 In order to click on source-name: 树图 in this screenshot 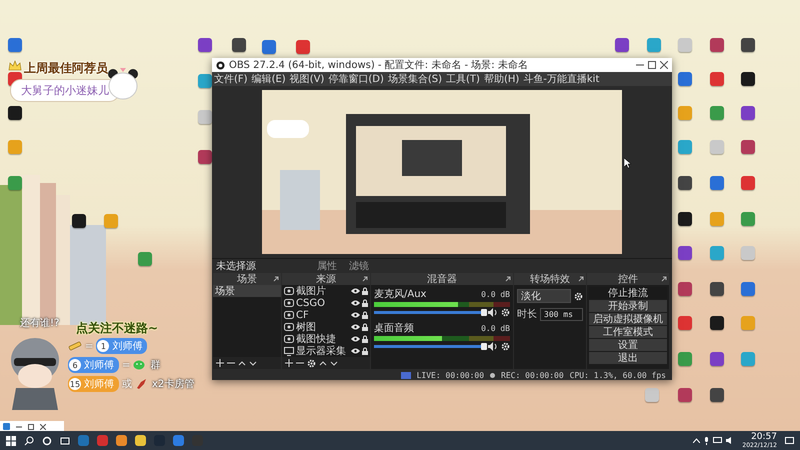, I will do `click(322, 327)`.